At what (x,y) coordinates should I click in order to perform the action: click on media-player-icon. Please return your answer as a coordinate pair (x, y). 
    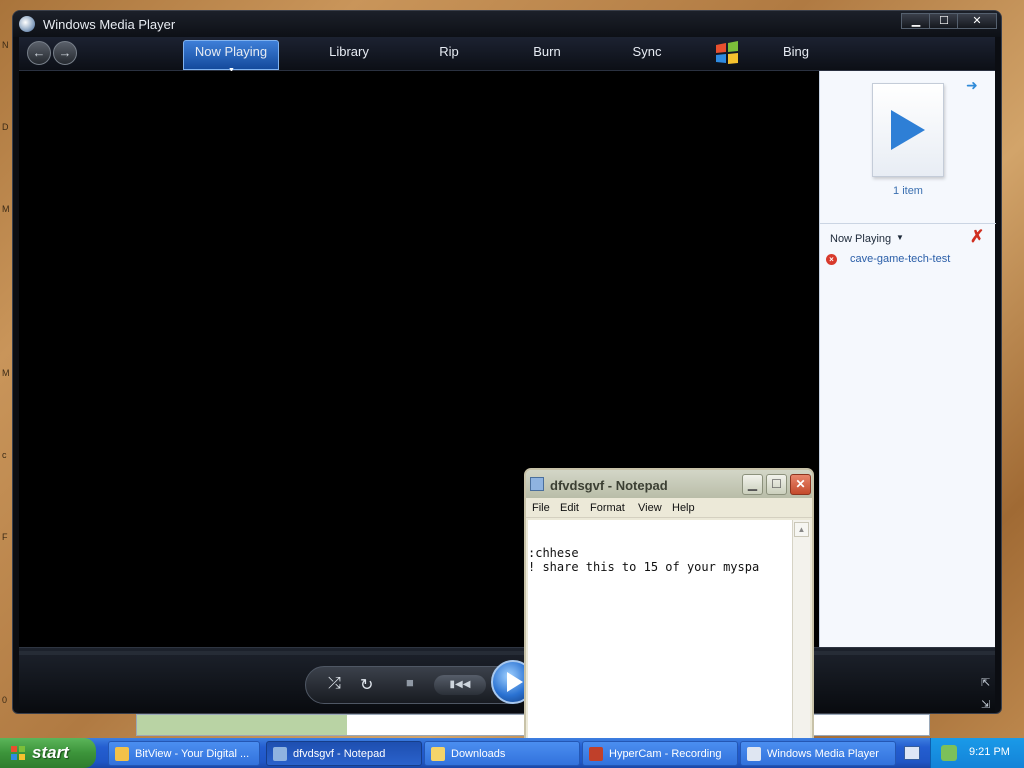
    Looking at the image, I should click on (754, 754).